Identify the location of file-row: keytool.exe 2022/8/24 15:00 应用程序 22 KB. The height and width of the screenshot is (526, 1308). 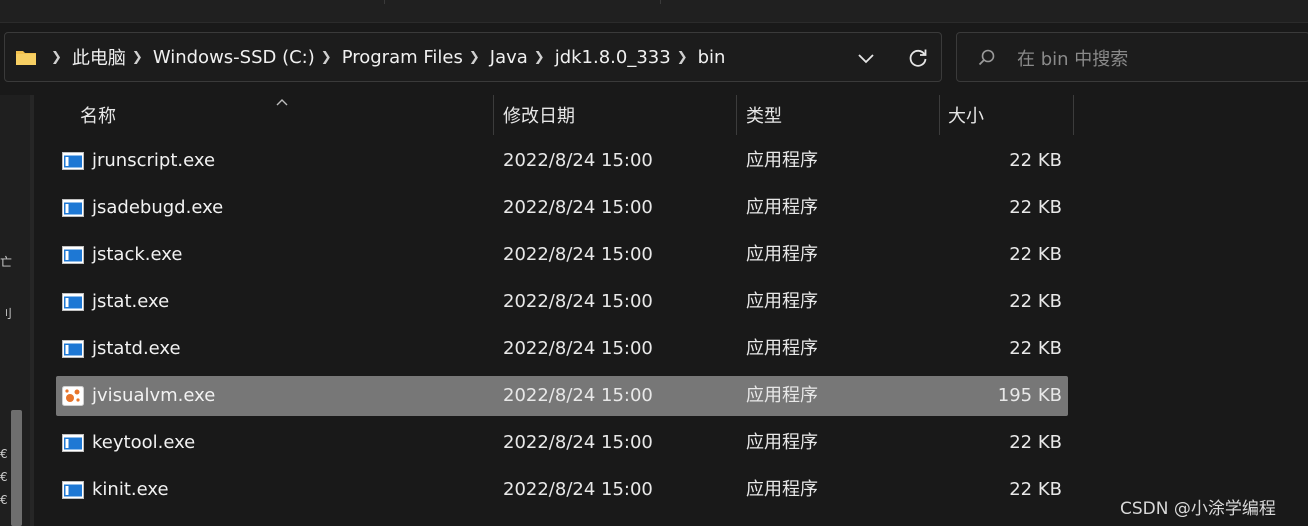
(562, 443).